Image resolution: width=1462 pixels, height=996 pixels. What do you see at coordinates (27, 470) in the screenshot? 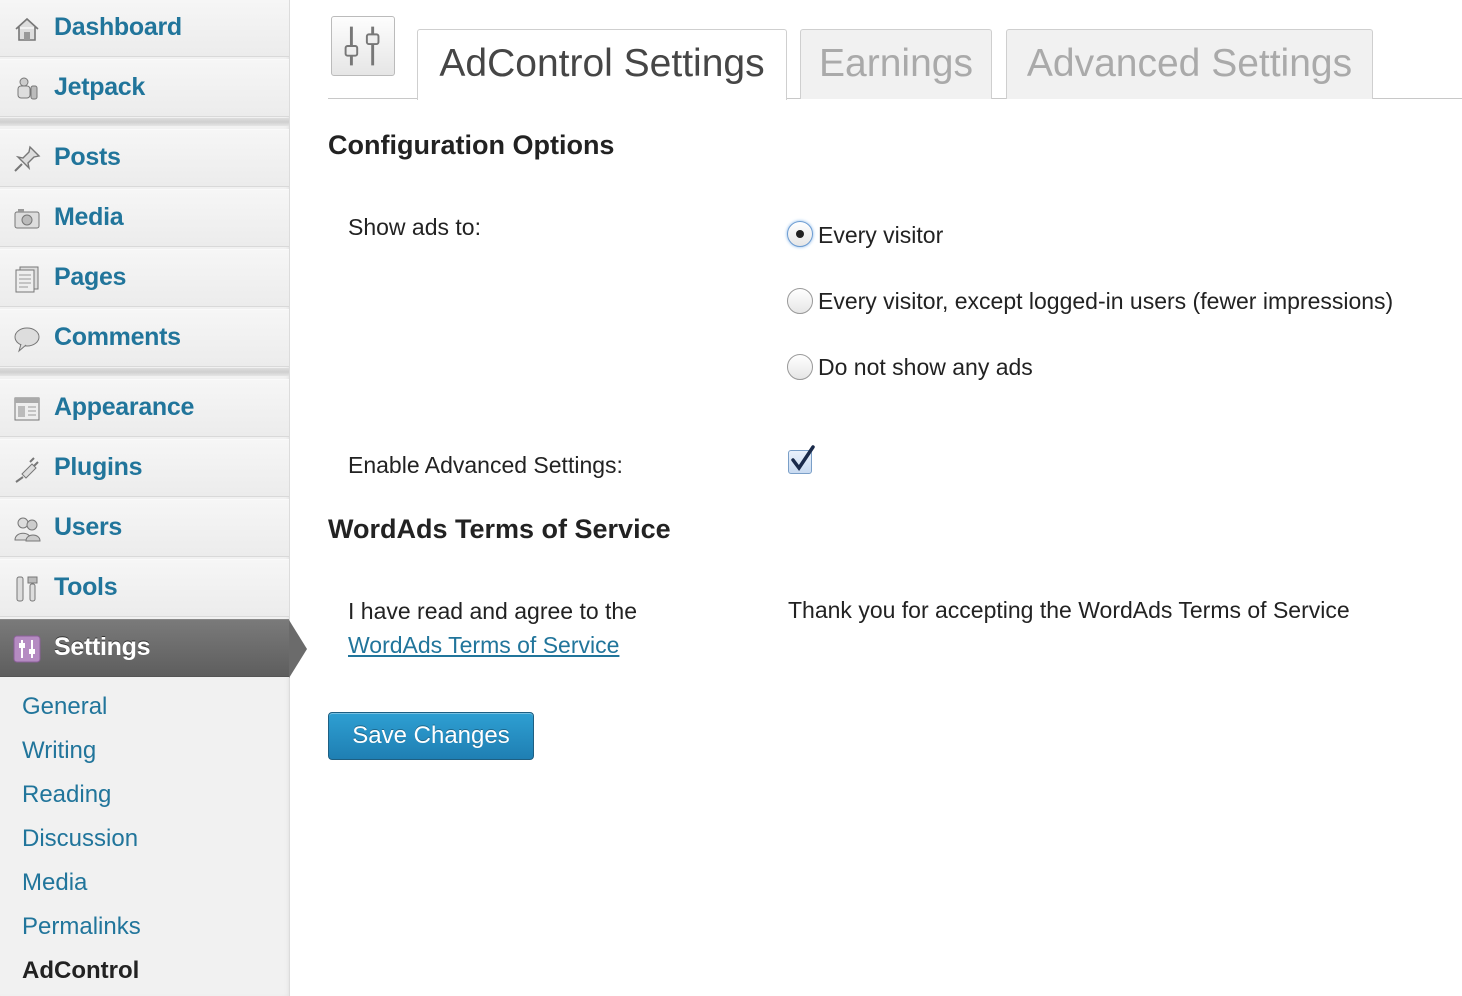
I see `plug-icon` at bounding box center [27, 470].